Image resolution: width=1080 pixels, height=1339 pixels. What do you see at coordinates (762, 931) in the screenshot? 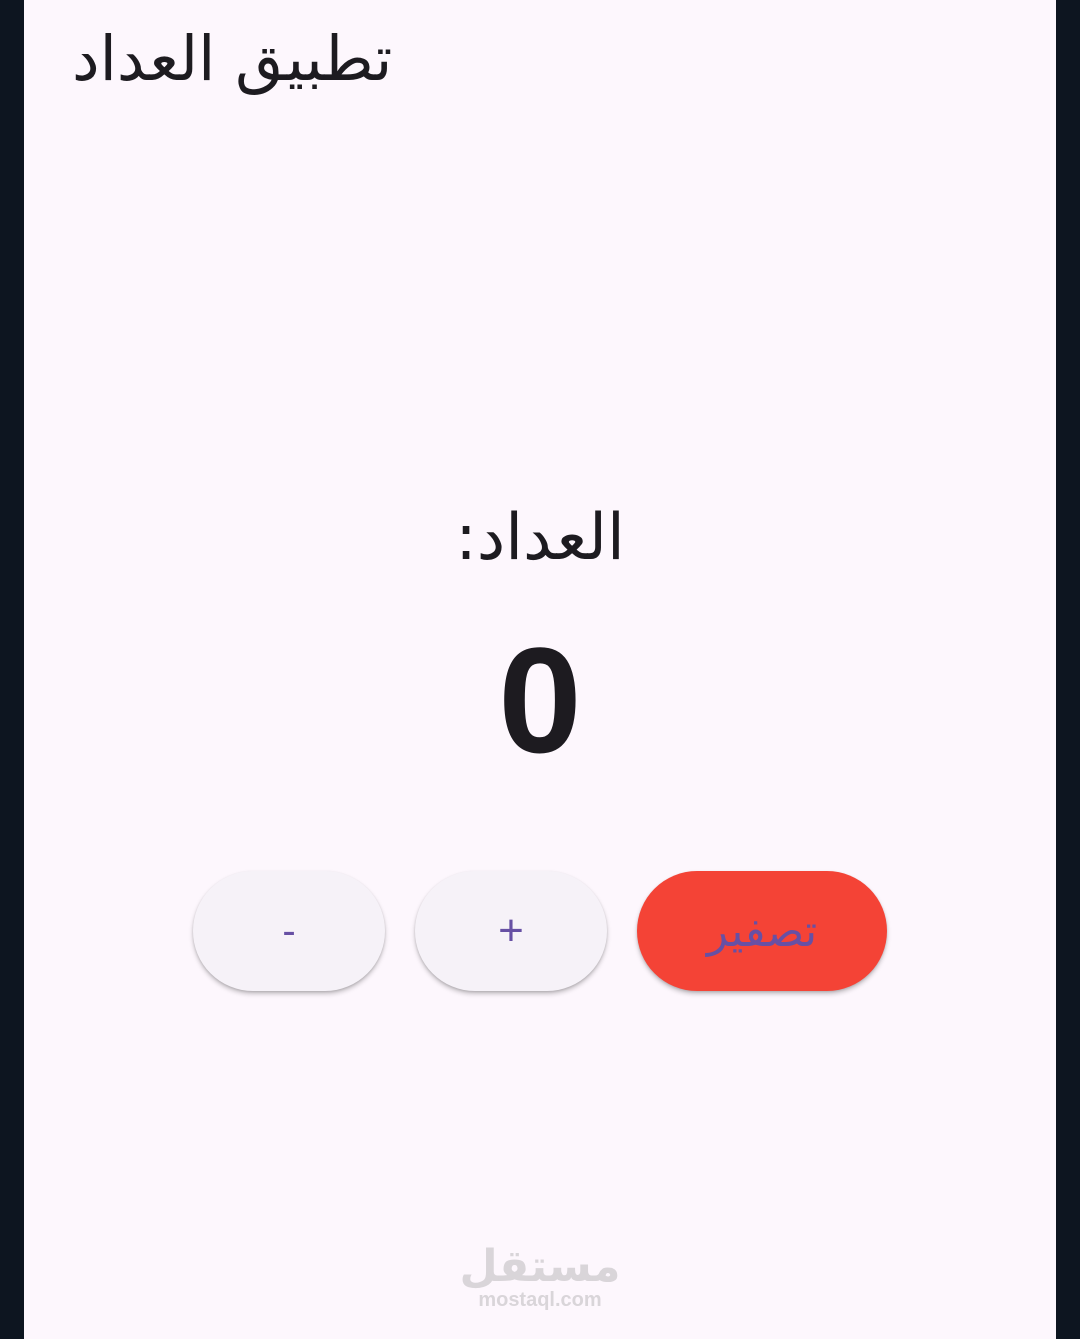
I see `reset-button: تصفير` at bounding box center [762, 931].